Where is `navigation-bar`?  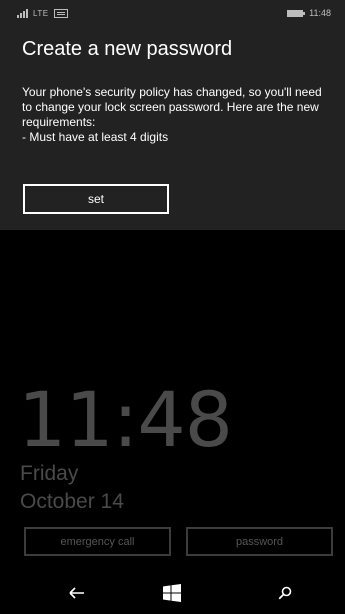
navigation-bar is located at coordinates (172, 593).